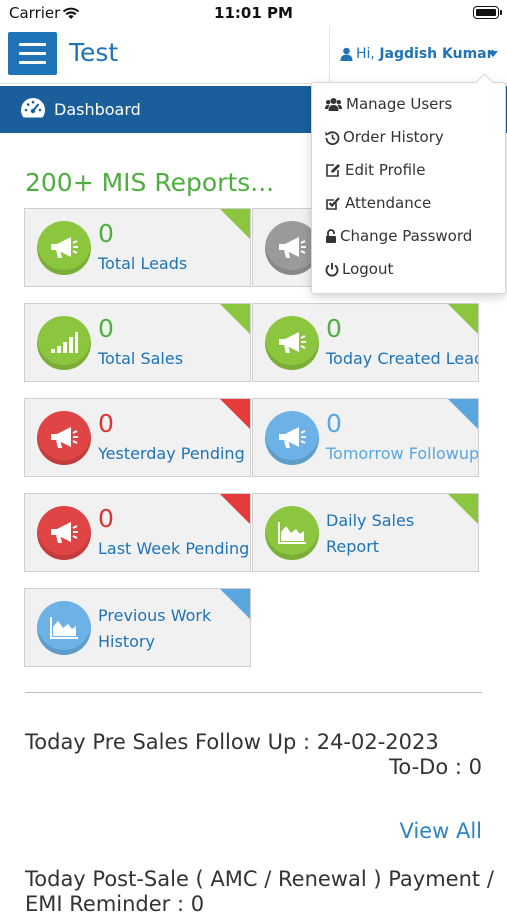 The image size is (507, 917). I want to click on user-name: Jagdish Kumar, so click(436, 54).